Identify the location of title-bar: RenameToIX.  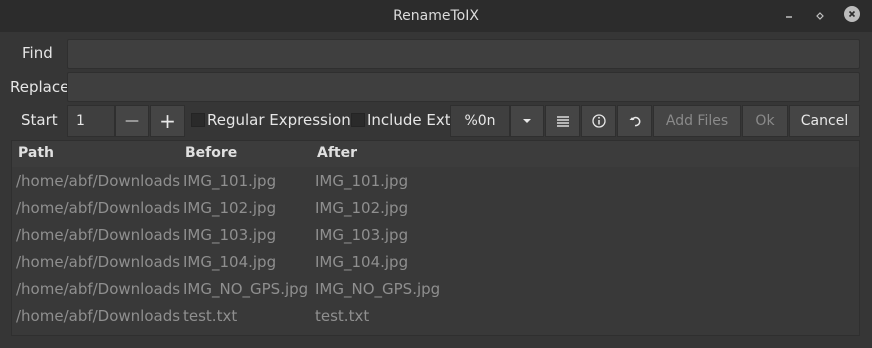
(436, 16).